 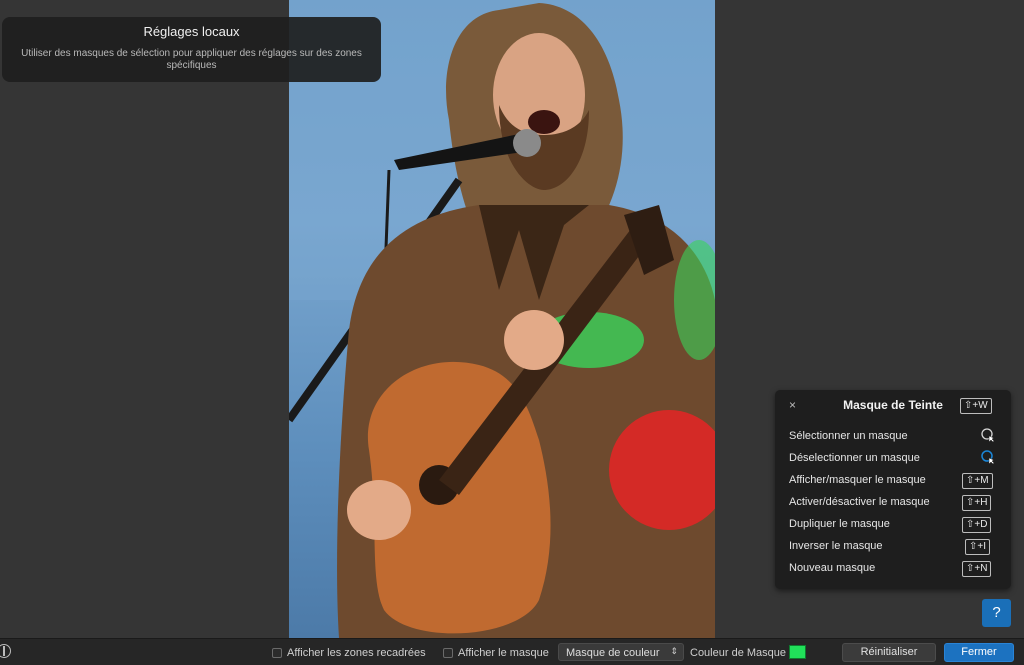 I want to click on shortcut-label: Sélectionner un masque, so click(x=848, y=436).